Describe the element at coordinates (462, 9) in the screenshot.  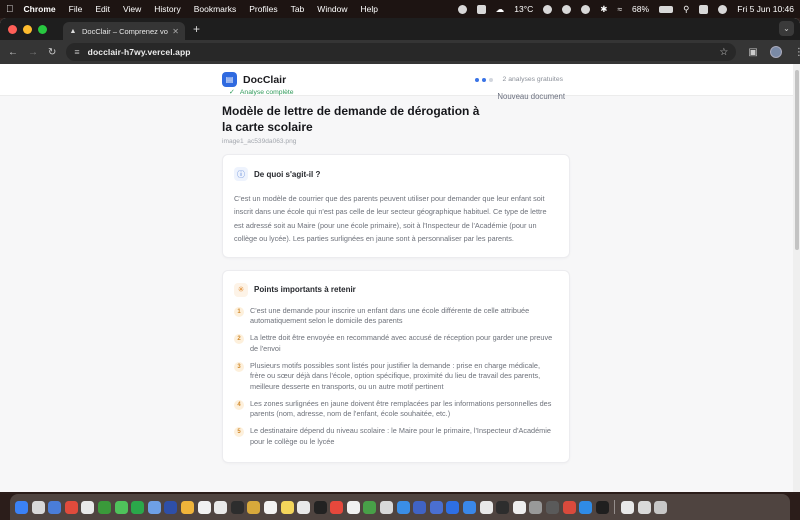
I see `brightness-icon` at that location.